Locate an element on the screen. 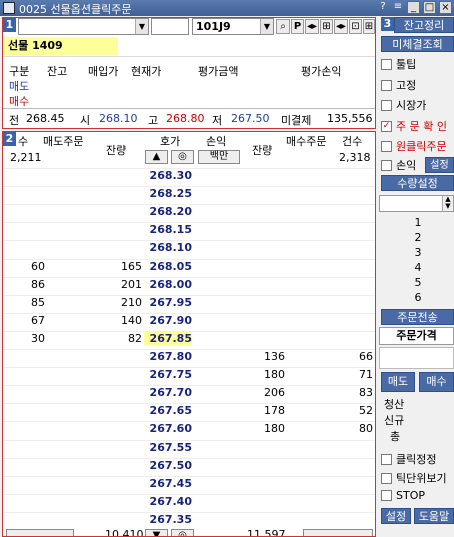 The width and height of the screenshot is (454, 537). password-input is located at coordinates (170, 26).